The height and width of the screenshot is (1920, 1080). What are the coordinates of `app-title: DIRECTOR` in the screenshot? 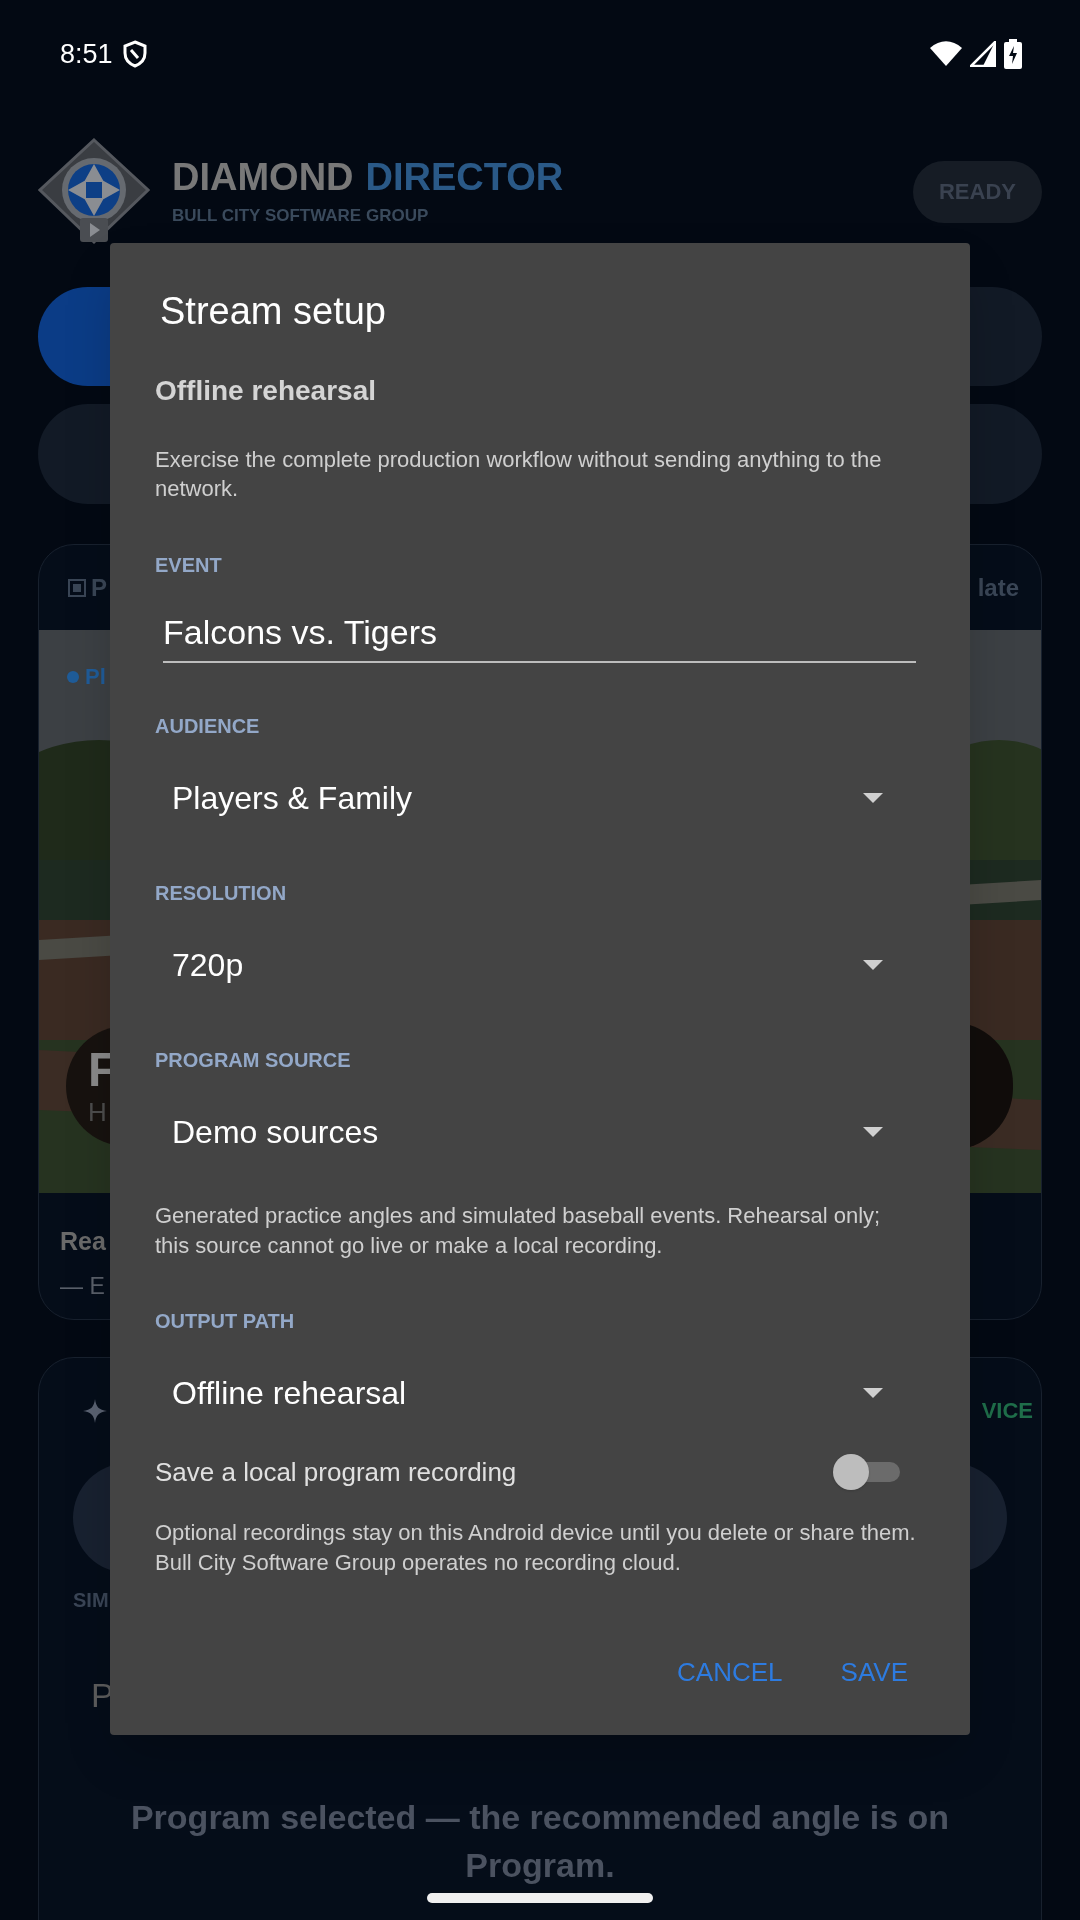 It's located at (464, 176).